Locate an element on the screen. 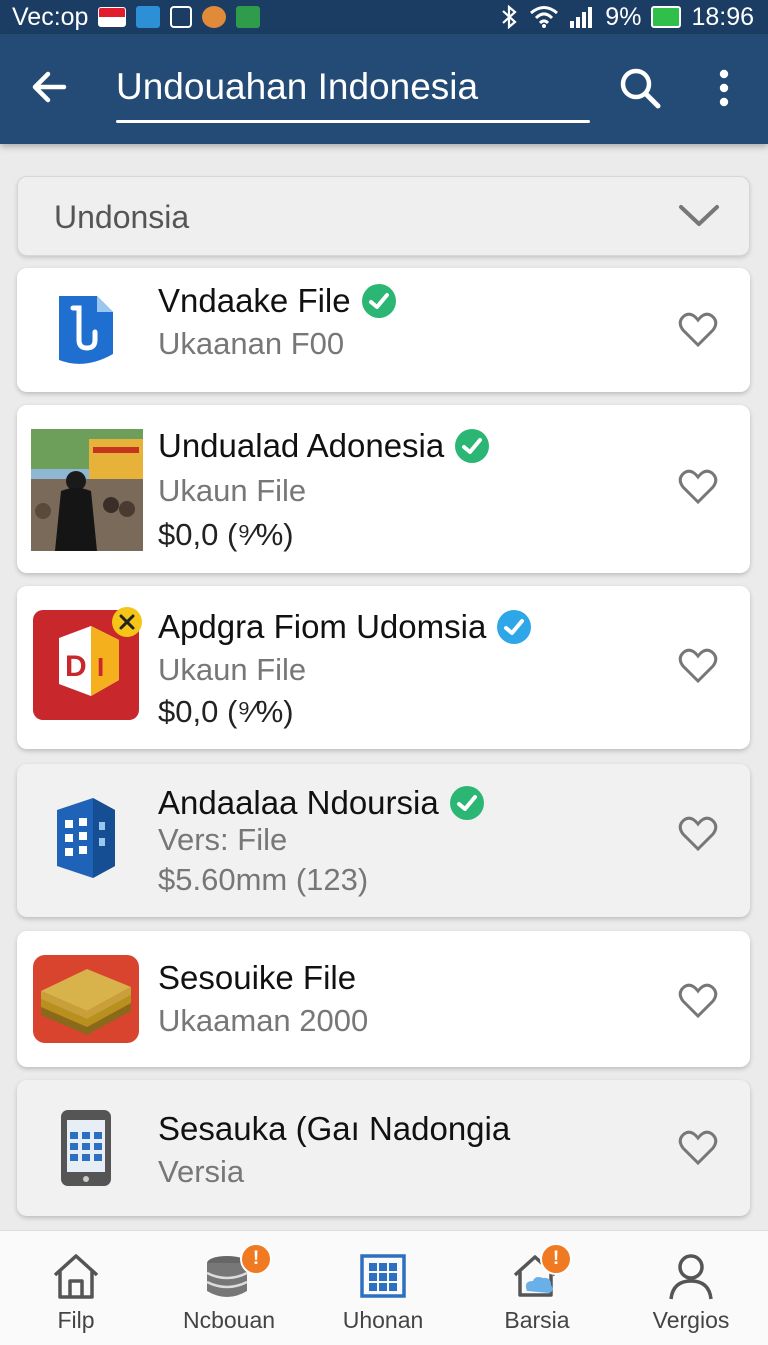 The height and width of the screenshot is (1345, 768). list-item: Vndaake File Ukaanan F00 is located at coordinates (383, 330).